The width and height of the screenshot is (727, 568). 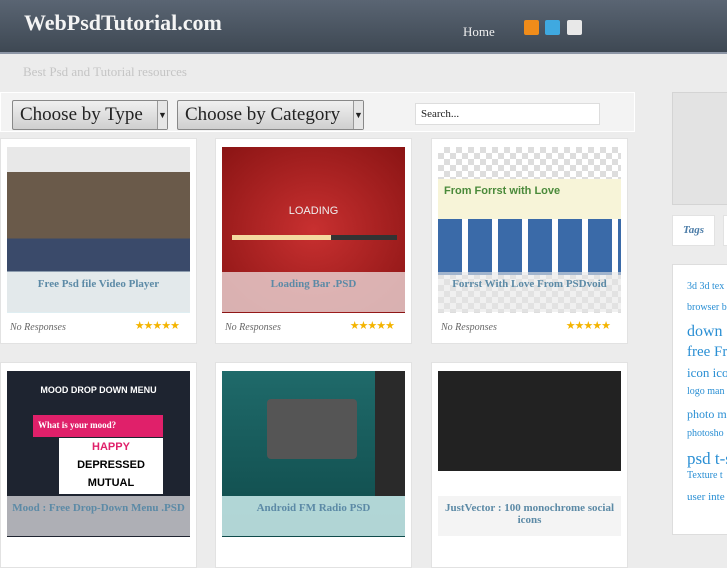 I want to click on post-card: JustVector : 100 monochrome social icons, so click(x=529, y=465).